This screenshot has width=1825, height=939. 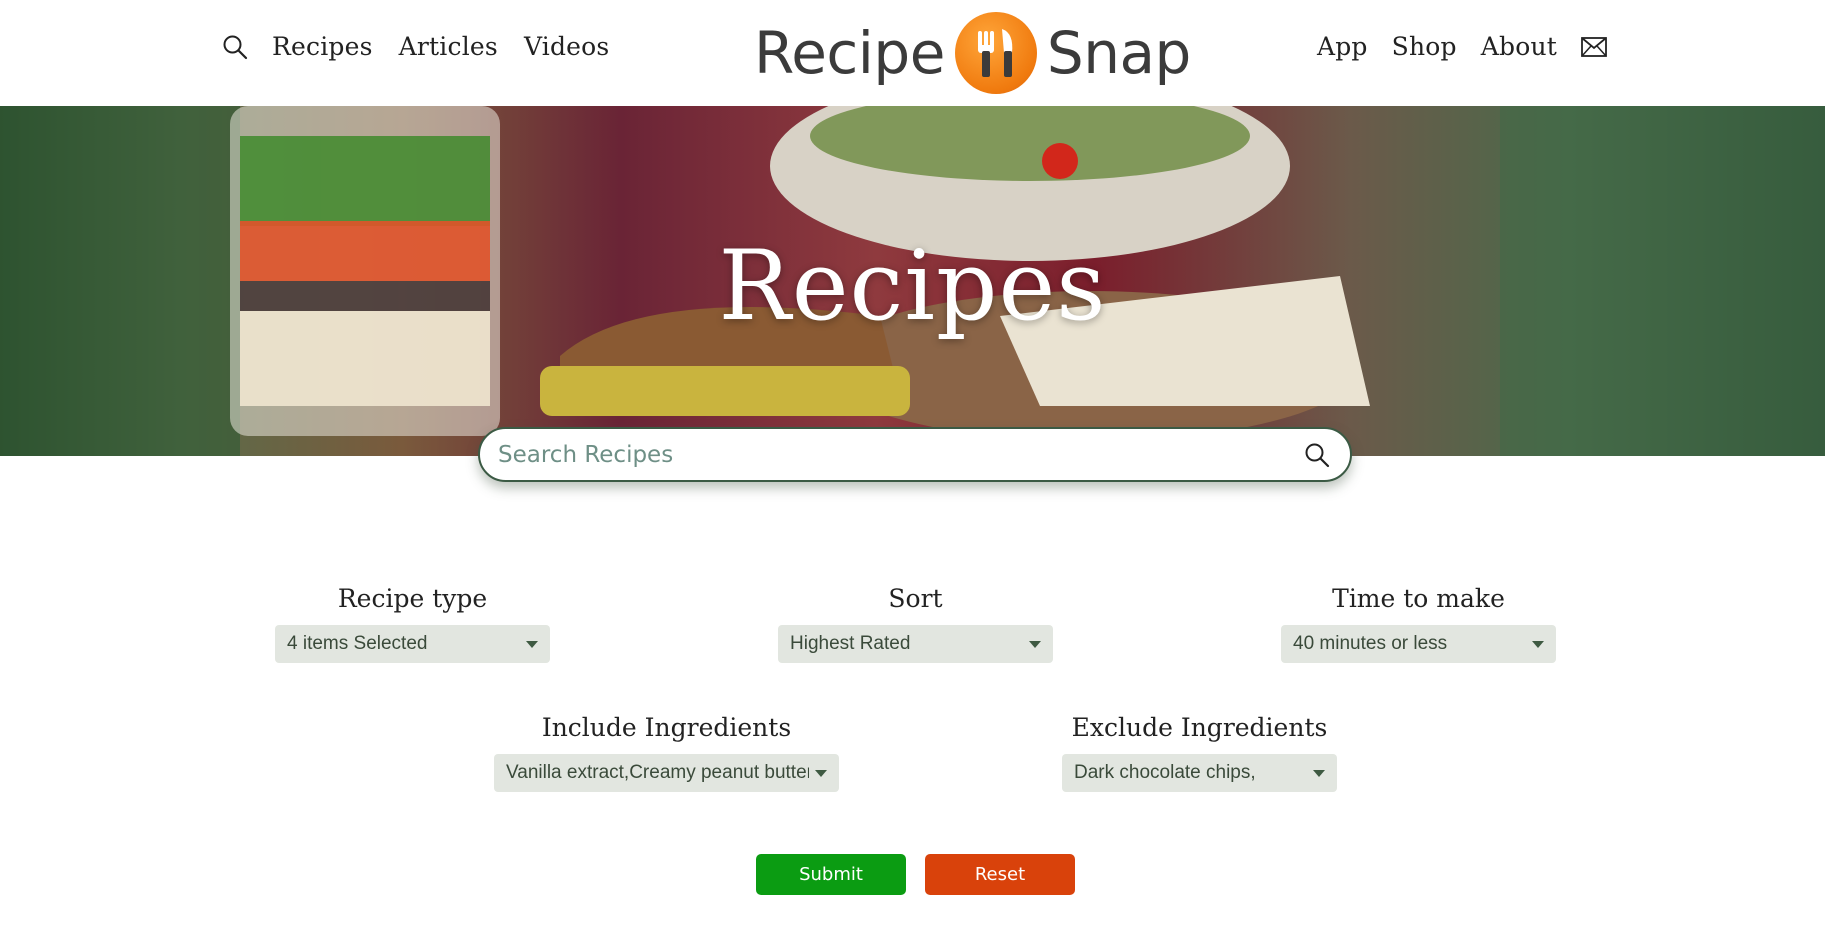 What do you see at coordinates (567, 46) in the screenshot?
I see `nav-videos: Videos` at bounding box center [567, 46].